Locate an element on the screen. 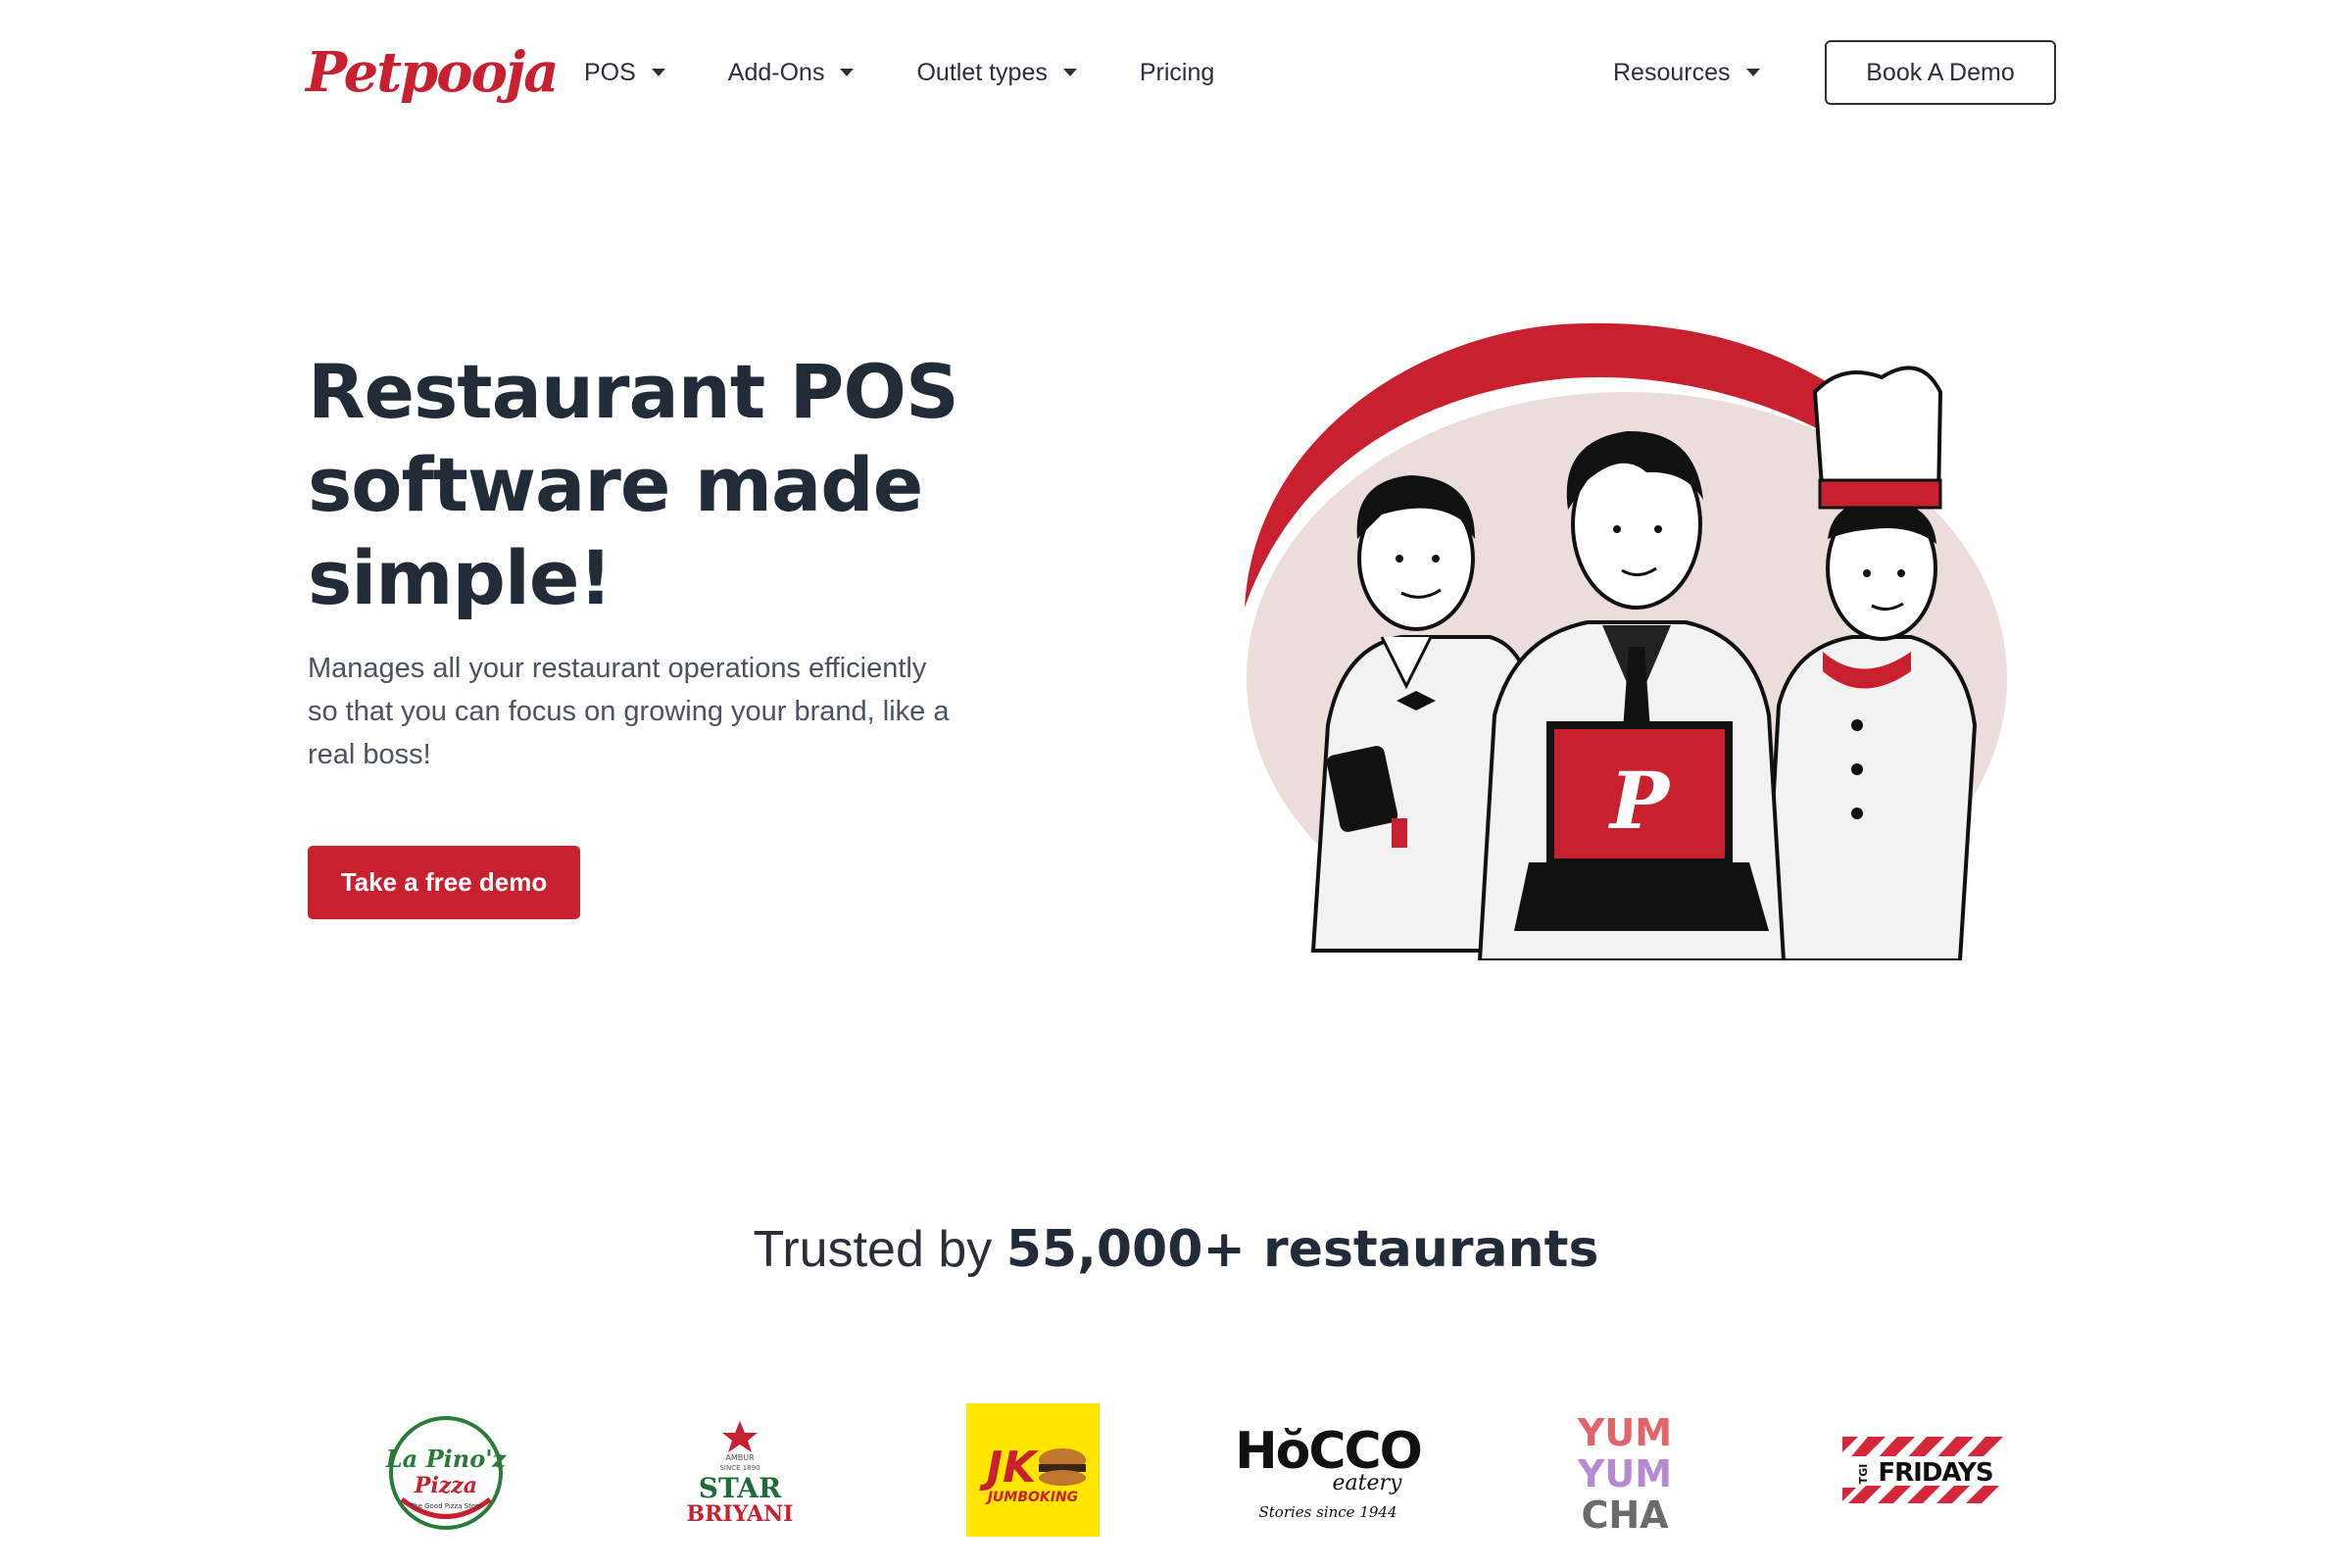 The height and width of the screenshot is (1568, 2352). nav-item-label: Resources is located at coordinates (1672, 72).